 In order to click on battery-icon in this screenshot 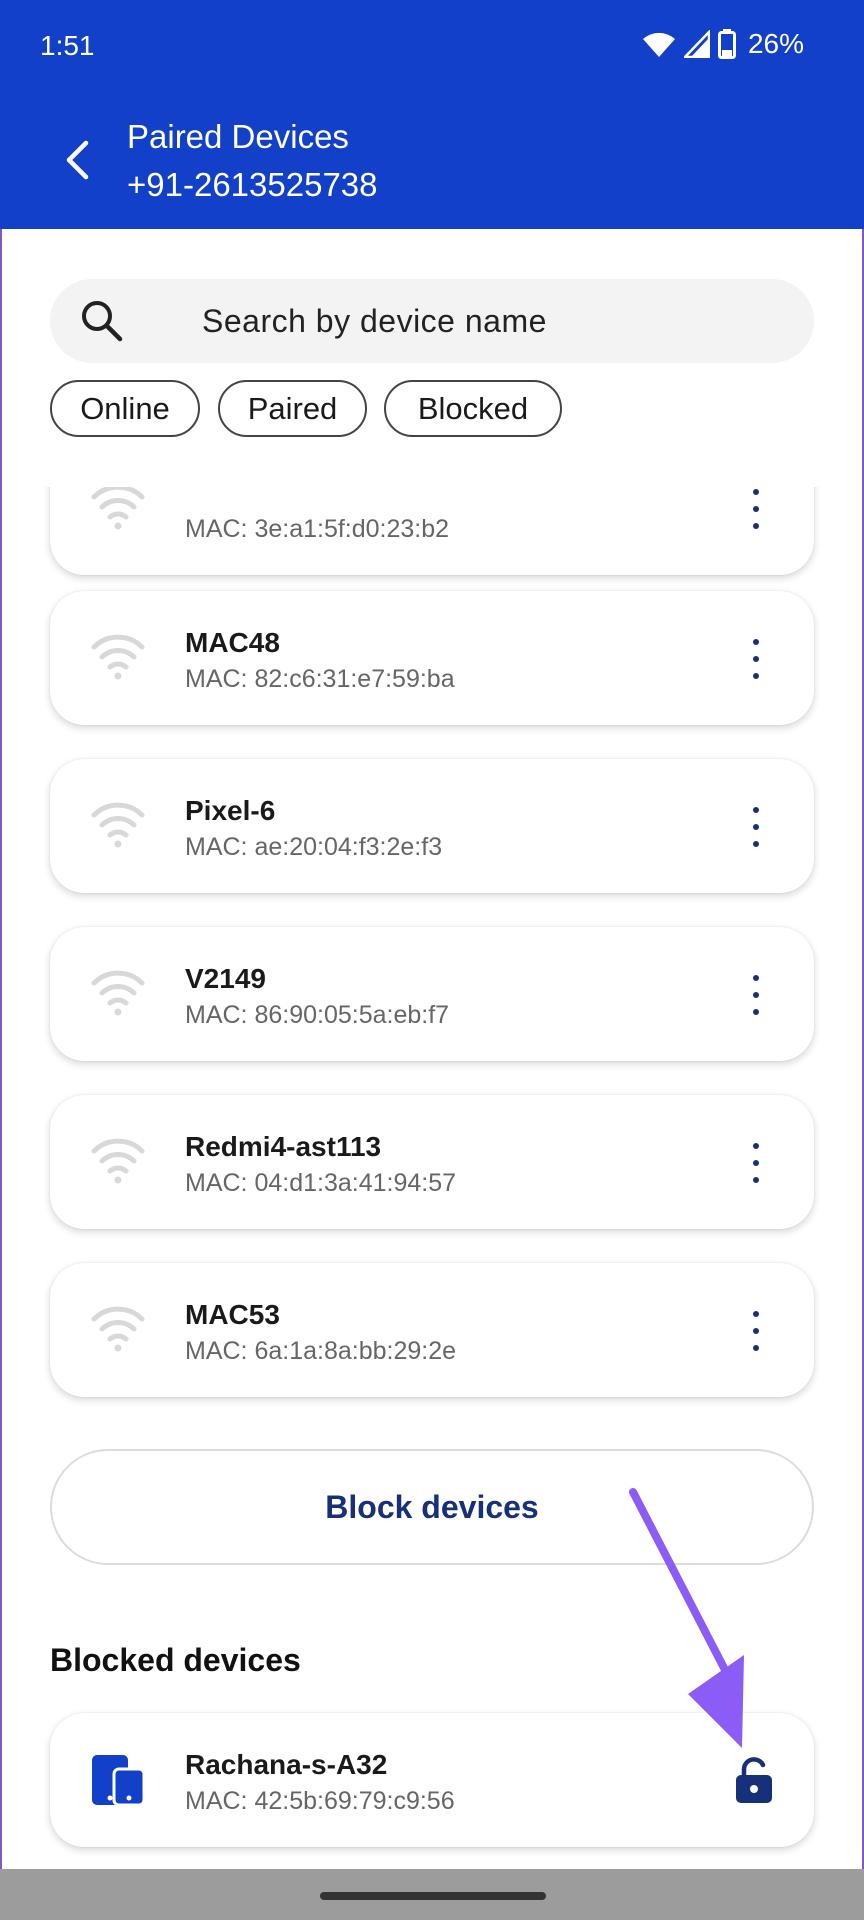, I will do `click(726, 44)`.